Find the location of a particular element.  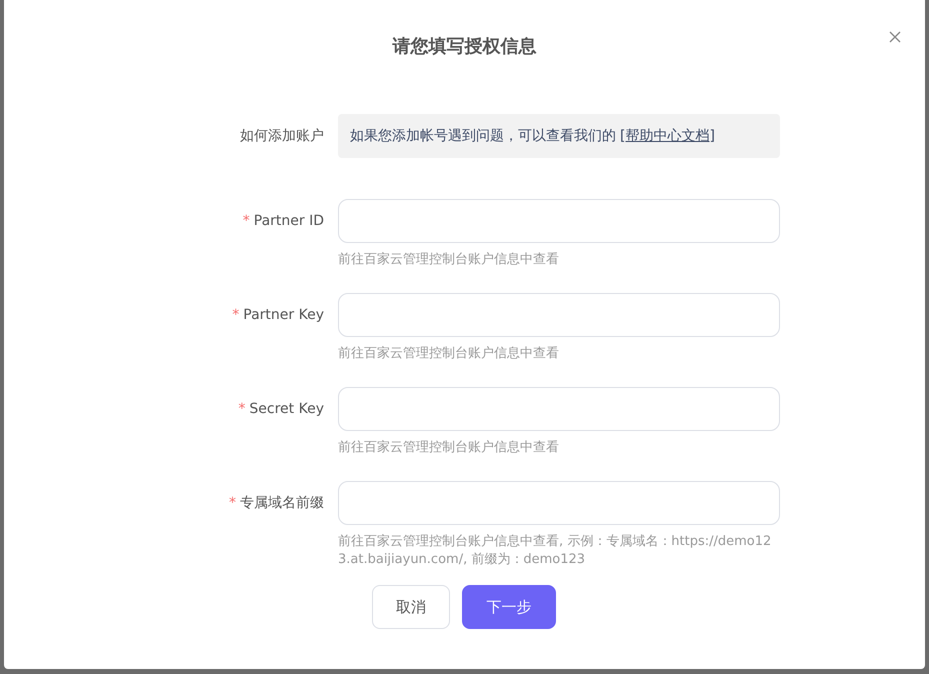

field-label: 如何添加账户 is located at coordinates (282, 136).